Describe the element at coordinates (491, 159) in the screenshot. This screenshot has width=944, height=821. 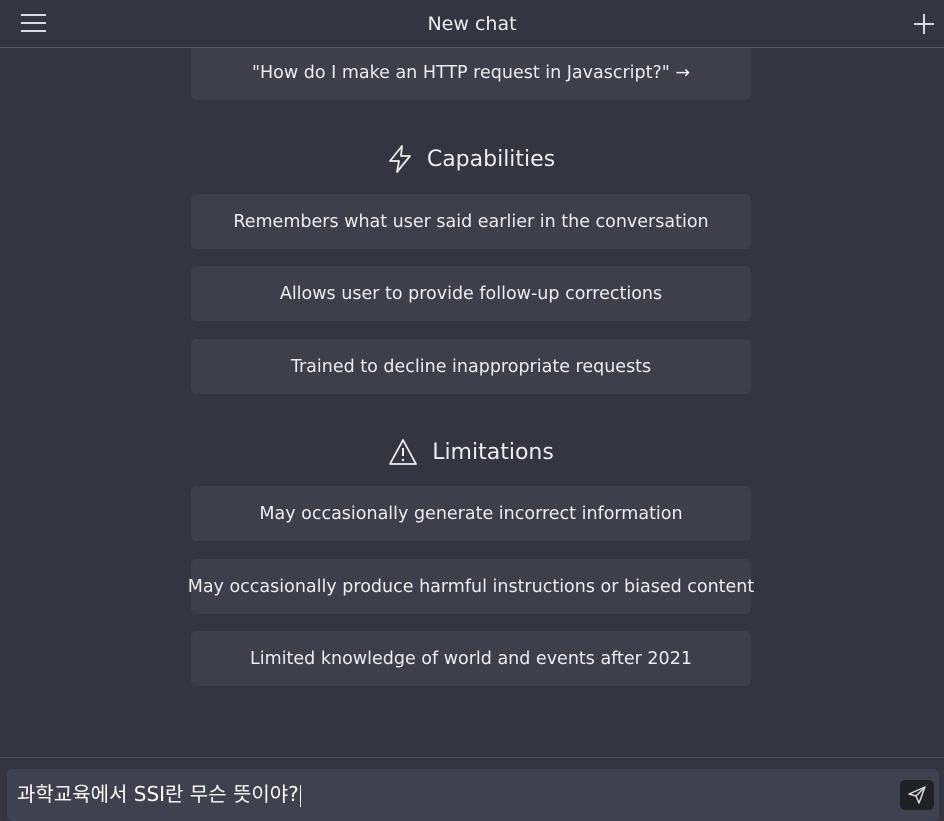
I see `capabilities-title: Capabilities` at that location.